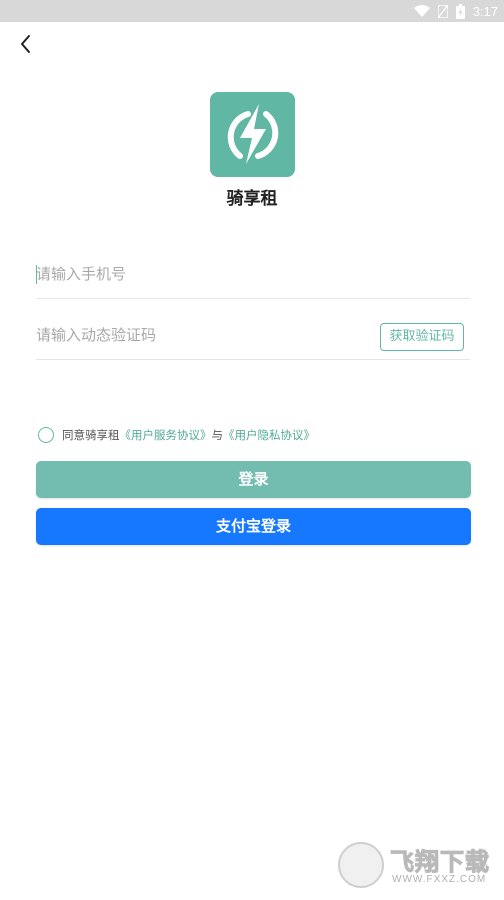 The image size is (504, 900). What do you see at coordinates (253, 526) in the screenshot?
I see `alipay-login-button: 支付宝登录` at bounding box center [253, 526].